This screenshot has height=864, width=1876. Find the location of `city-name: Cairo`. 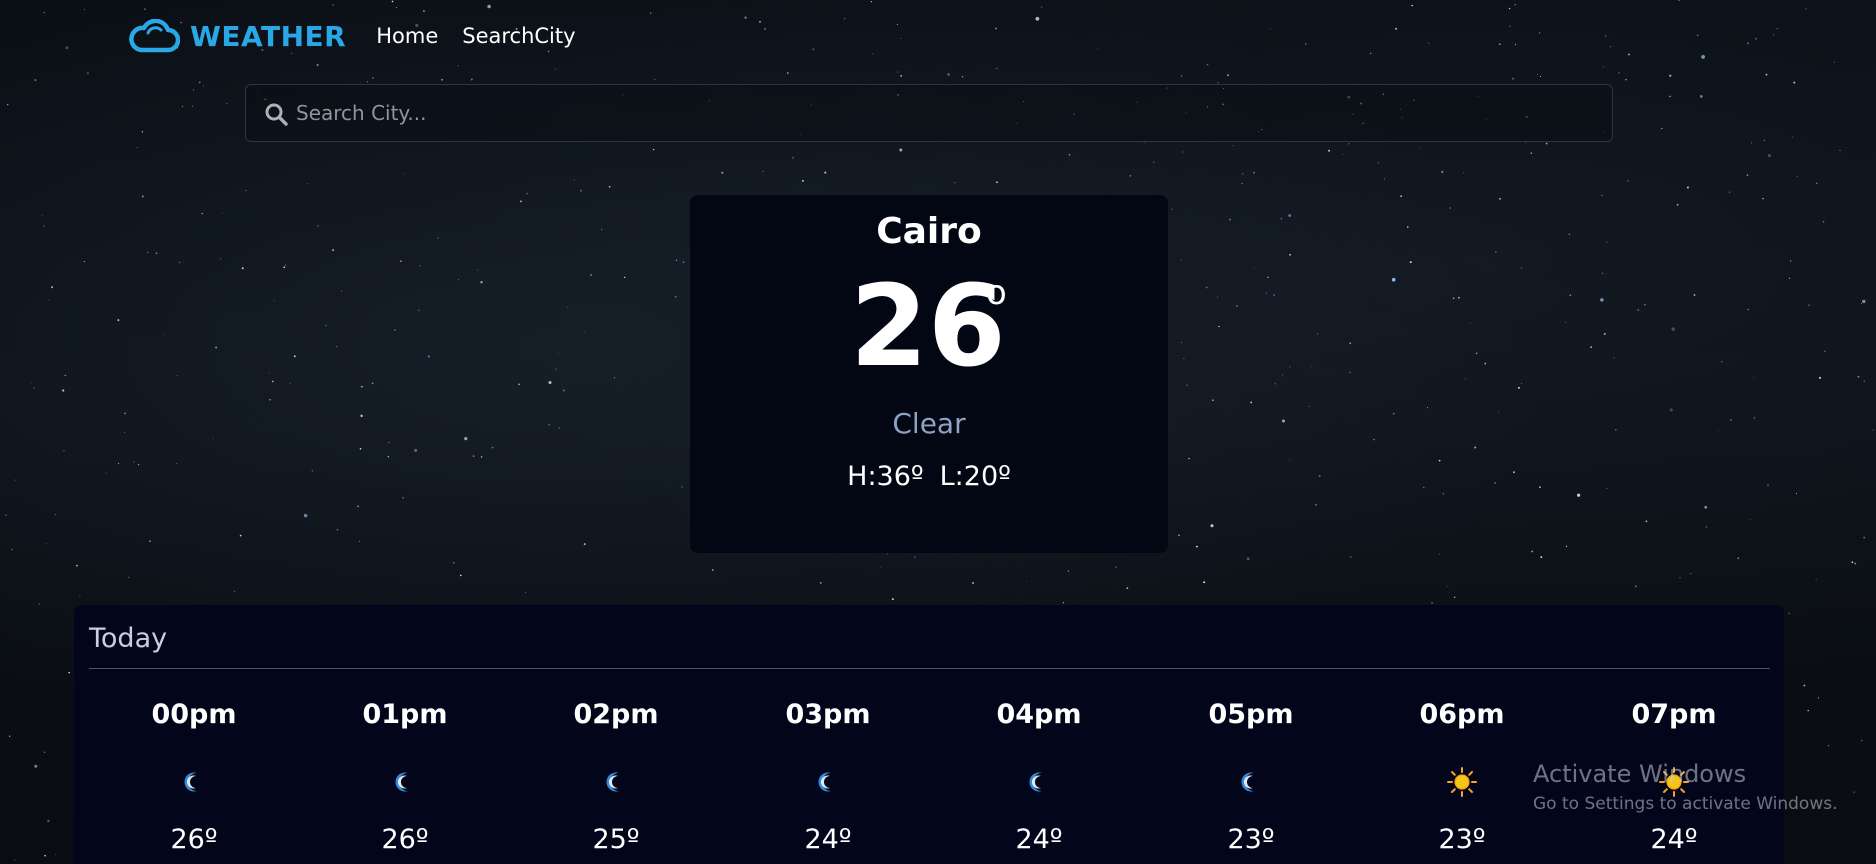

city-name: Cairo is located at coordinates (929, 231).